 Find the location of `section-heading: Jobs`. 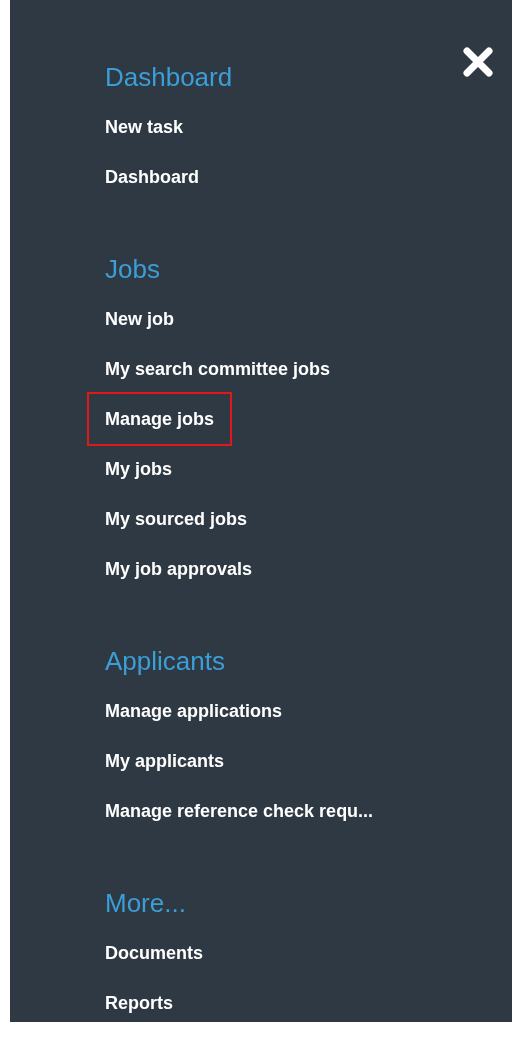

section-heading: Jobs is located at coordinates (132, 269).